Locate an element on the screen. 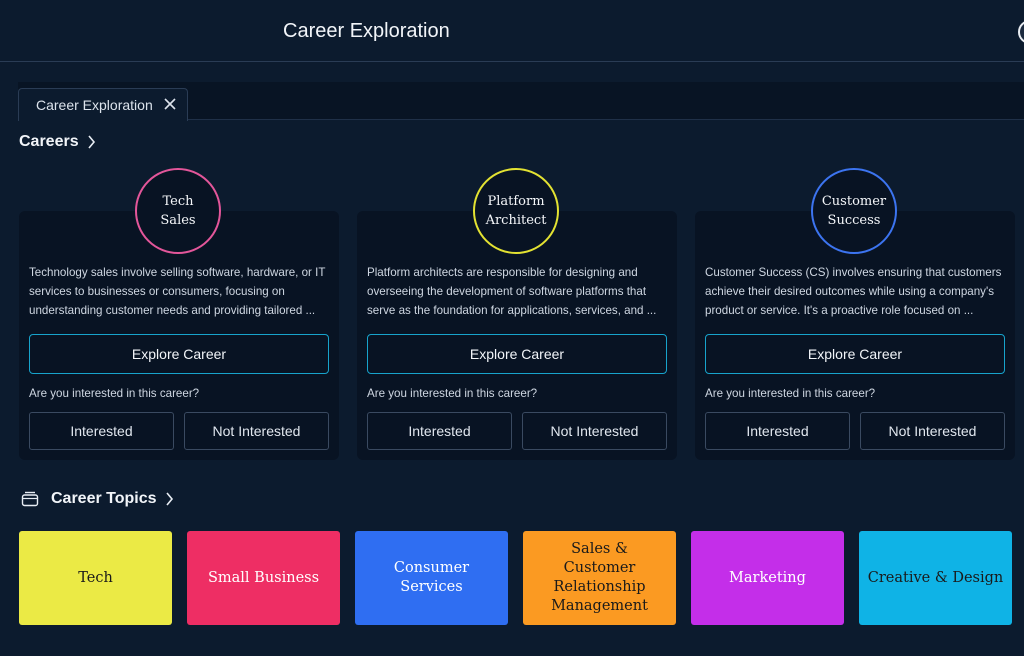 The image size is (1024, 656). career-topics-heading: Career Topics is located at coordinates (97, 499).